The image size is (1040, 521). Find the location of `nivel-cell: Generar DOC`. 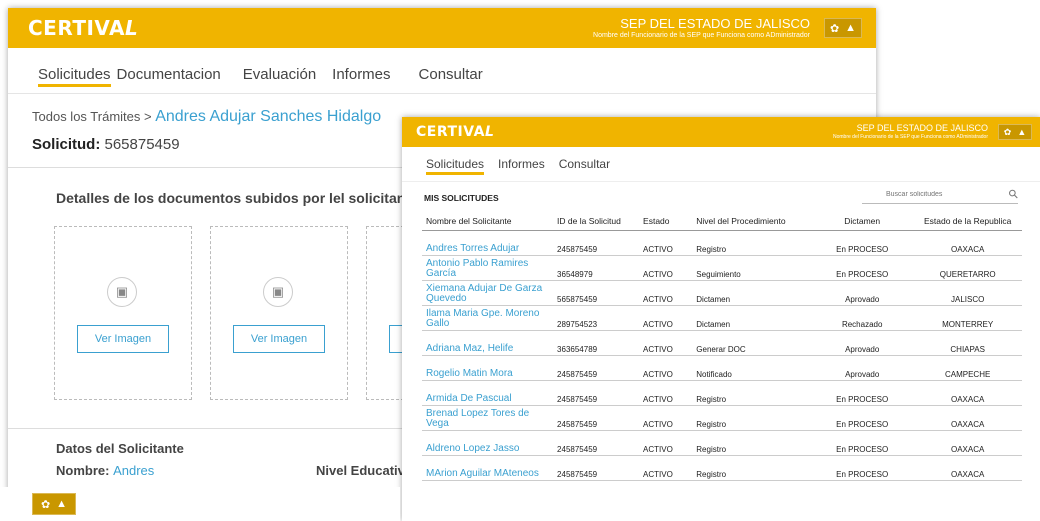

nivel-cell: Generar DOC is located at coordinates (752, 343).